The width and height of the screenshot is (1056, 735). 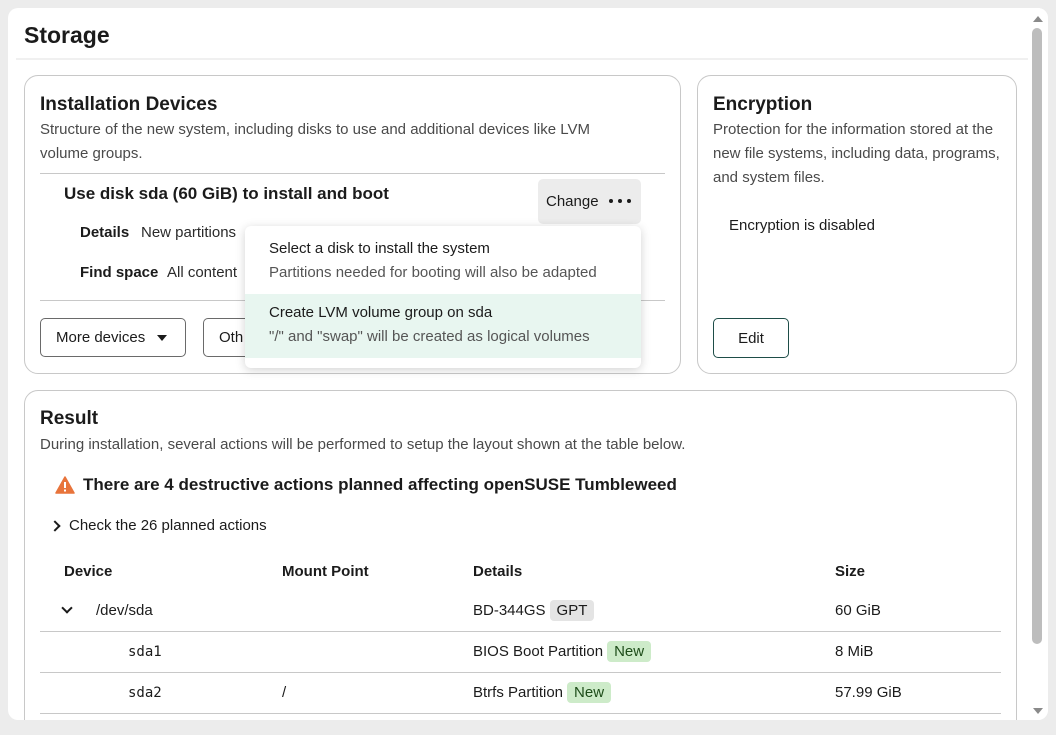 I want to click on details-label: Details, so click(x=105, y=232).